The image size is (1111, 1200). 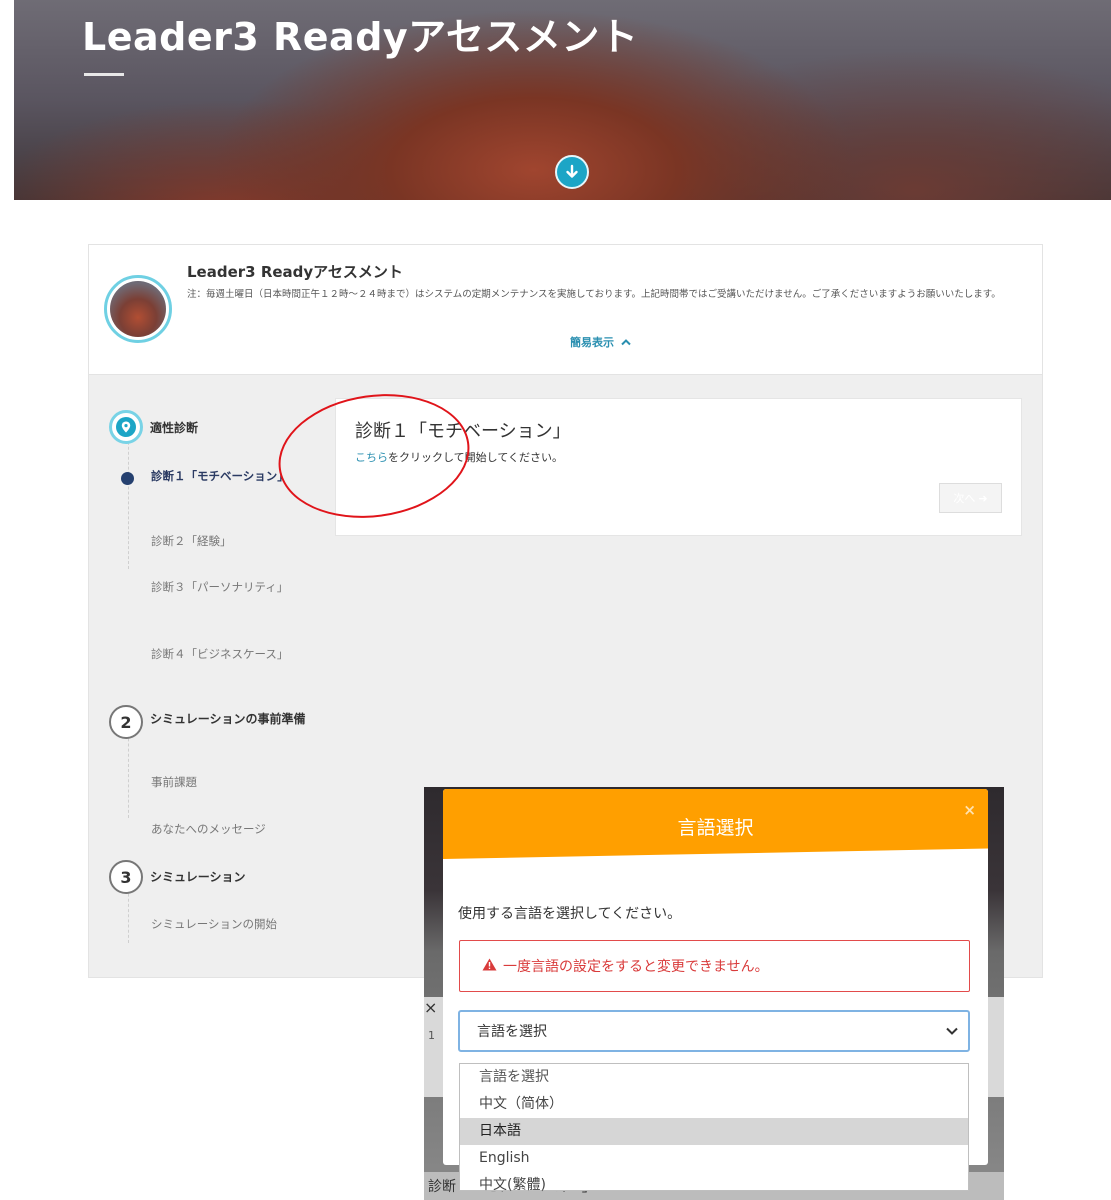 What do you see at coordinates (969, 810) in the screenshot?
I see `close-icon: ×` at bounding box center [969, 810].